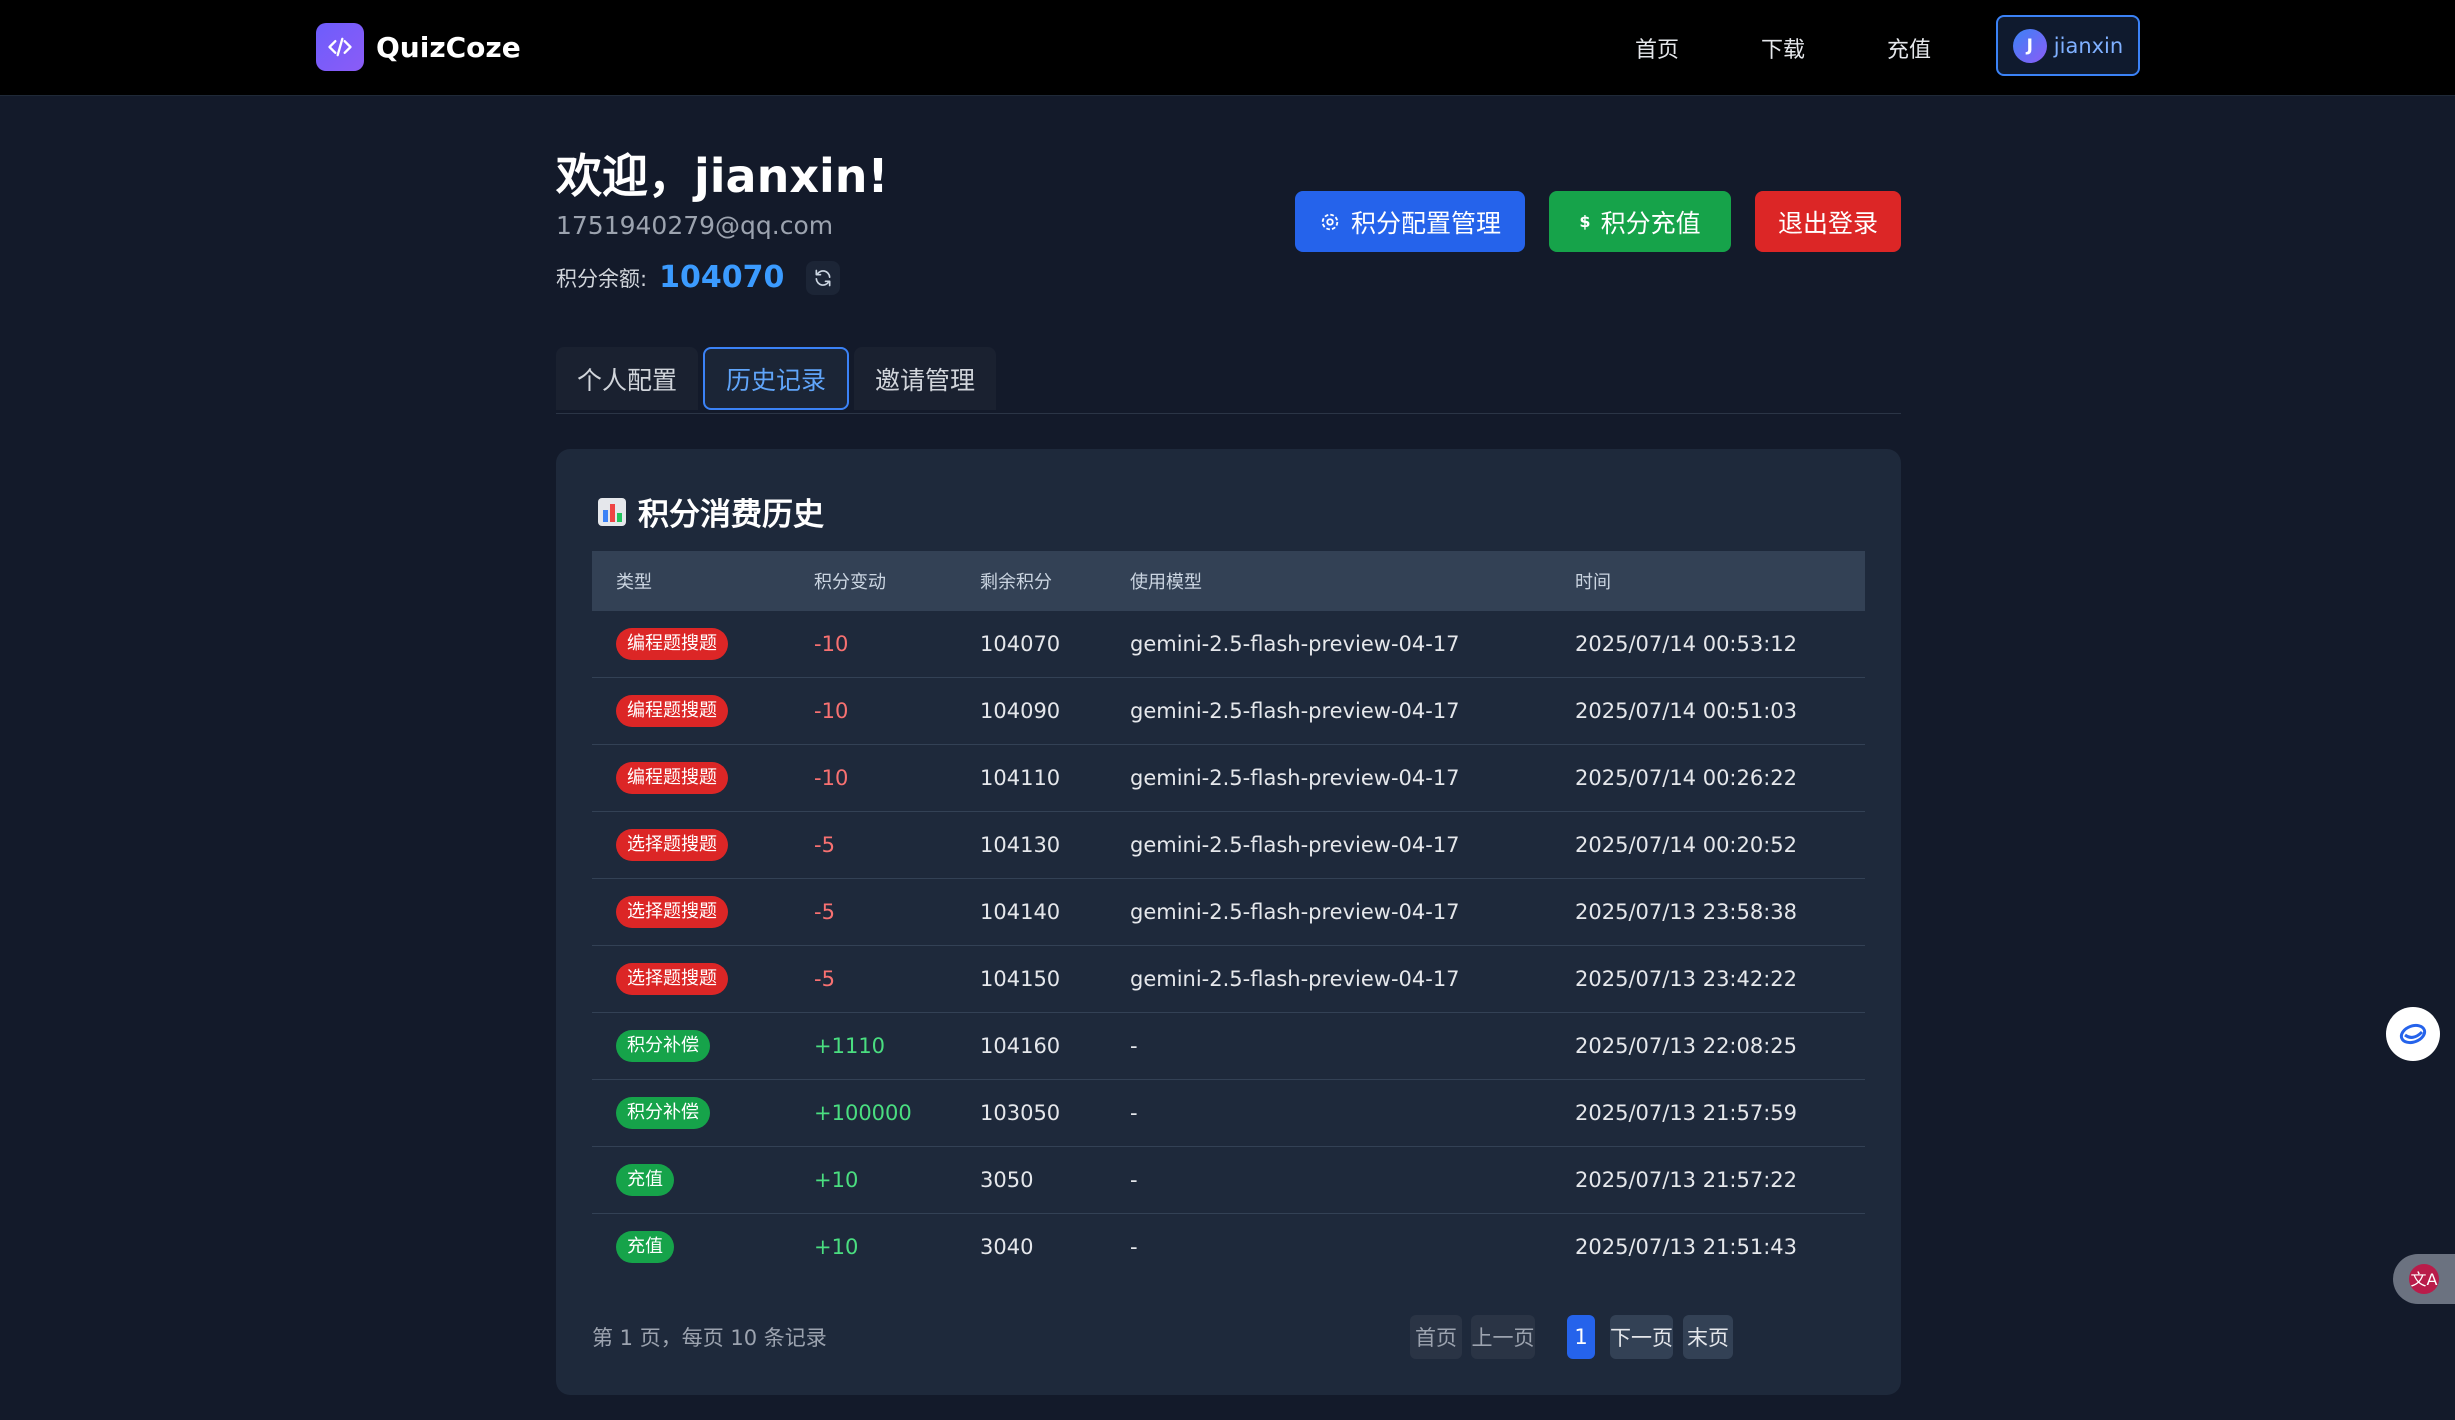 The image size is (2455, 1420). What do you see at coordinates (1686, 778) in the screenshot?
I see `time-cell: 2025/07/14 00:26:22` at bounding box center [1686, 778].